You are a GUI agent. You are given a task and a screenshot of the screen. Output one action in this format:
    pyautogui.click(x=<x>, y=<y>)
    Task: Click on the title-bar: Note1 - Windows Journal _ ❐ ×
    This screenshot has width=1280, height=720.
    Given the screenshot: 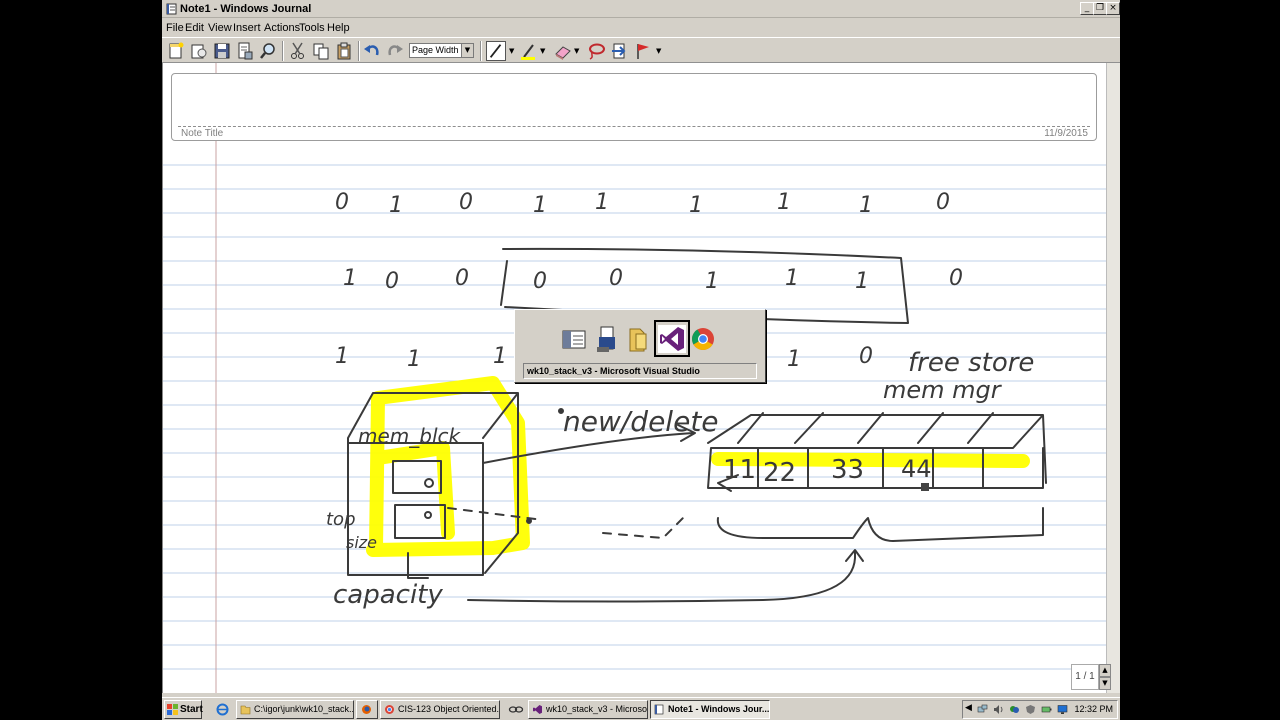 What is the action you would take?
    pyautogui.click(x=641, y=9)
    